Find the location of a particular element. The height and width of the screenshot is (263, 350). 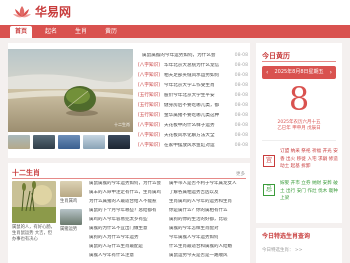

zodiac-article-link: 属猴的今年怎样生肖配对 is located at coordinates (208, 229).